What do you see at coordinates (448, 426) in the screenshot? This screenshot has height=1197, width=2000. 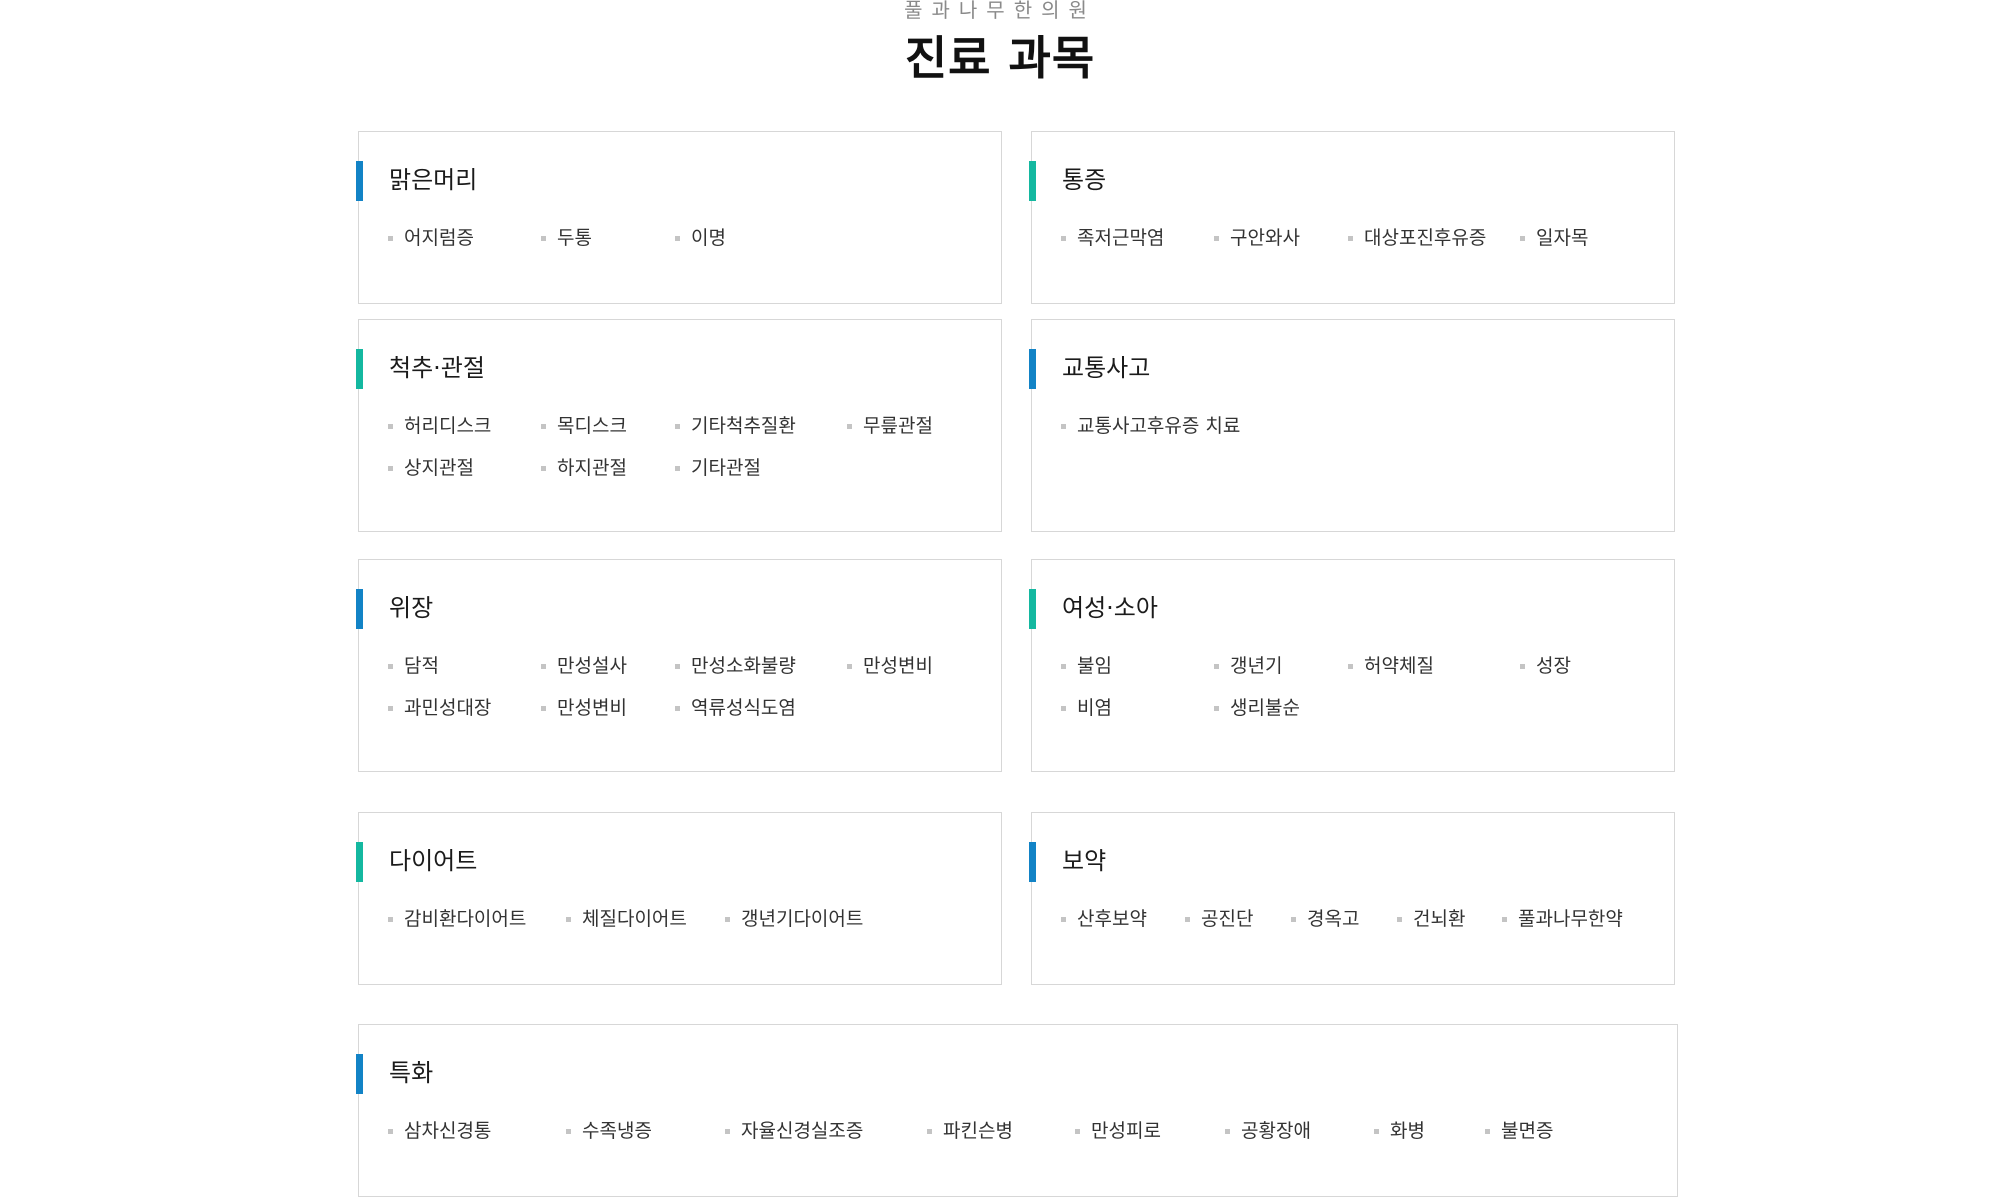 I see `department-item-label: 허리디스크` at bounding box center [448, 426].